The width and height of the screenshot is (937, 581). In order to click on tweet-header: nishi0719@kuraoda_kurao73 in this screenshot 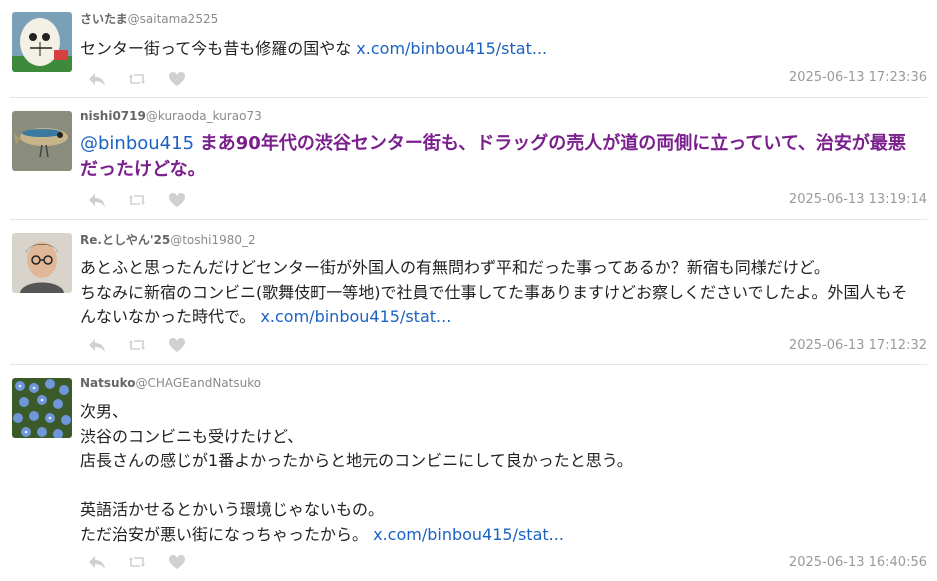, I will do `click(171, 116)`.